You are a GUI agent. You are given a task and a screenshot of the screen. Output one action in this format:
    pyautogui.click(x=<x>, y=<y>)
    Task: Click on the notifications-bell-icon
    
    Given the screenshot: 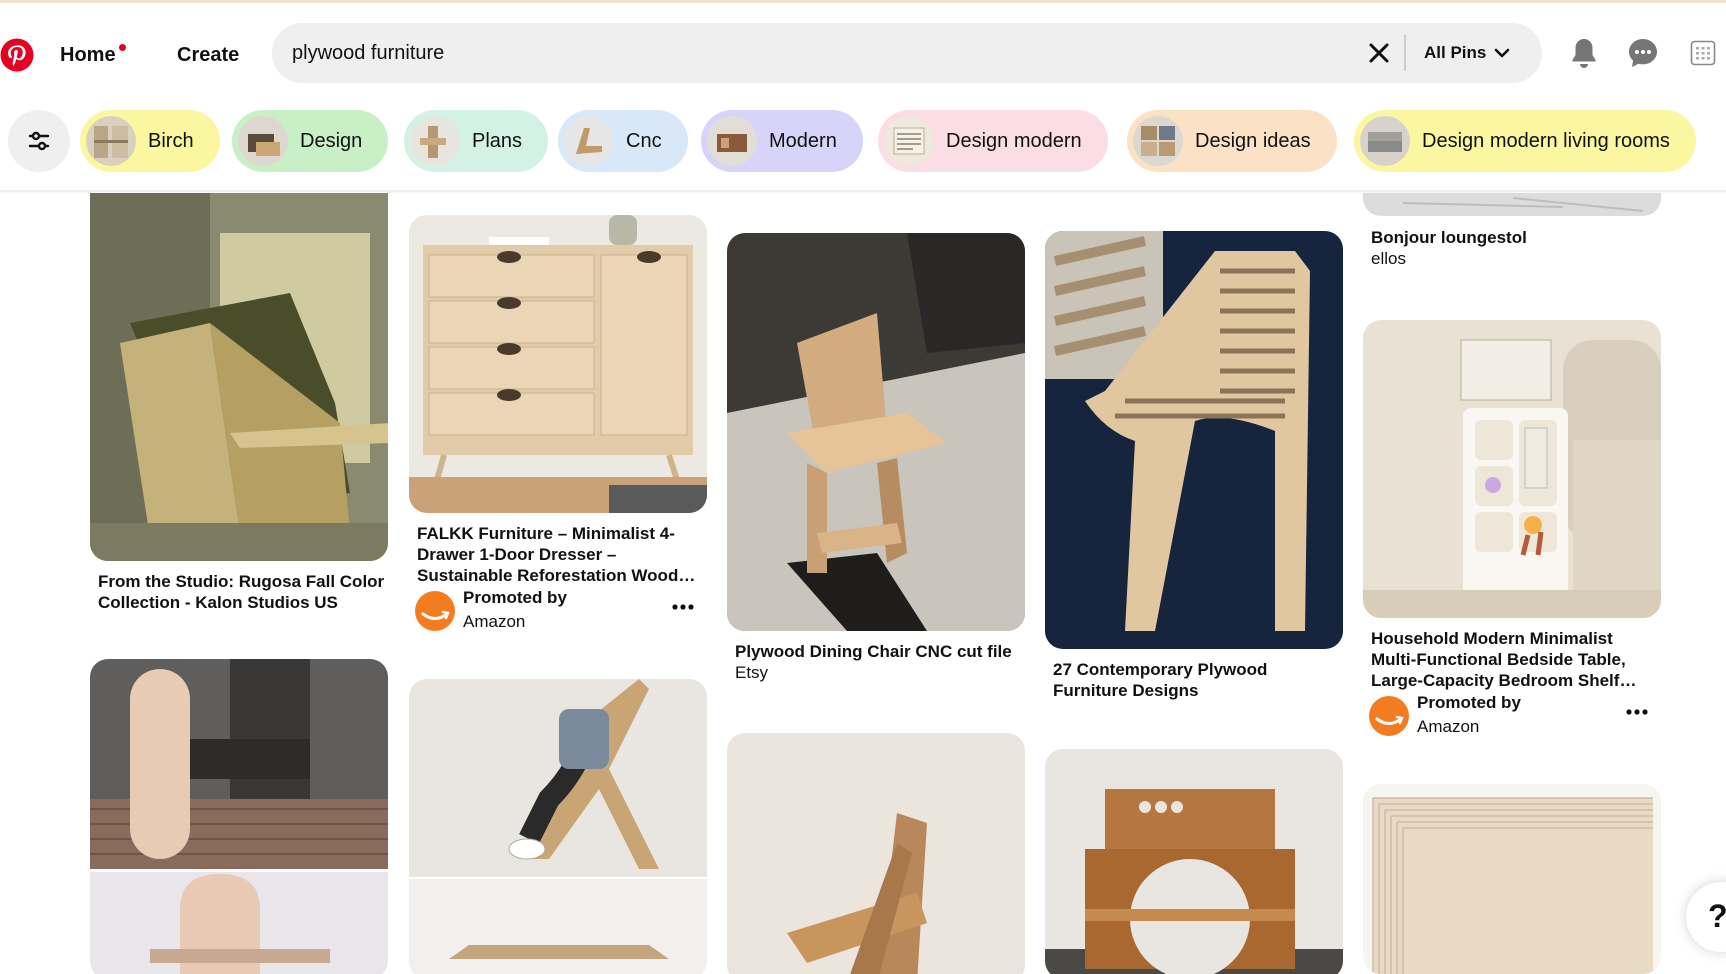 What is the action you would take?
    pyautogui.click(x=1584, y=53)
    